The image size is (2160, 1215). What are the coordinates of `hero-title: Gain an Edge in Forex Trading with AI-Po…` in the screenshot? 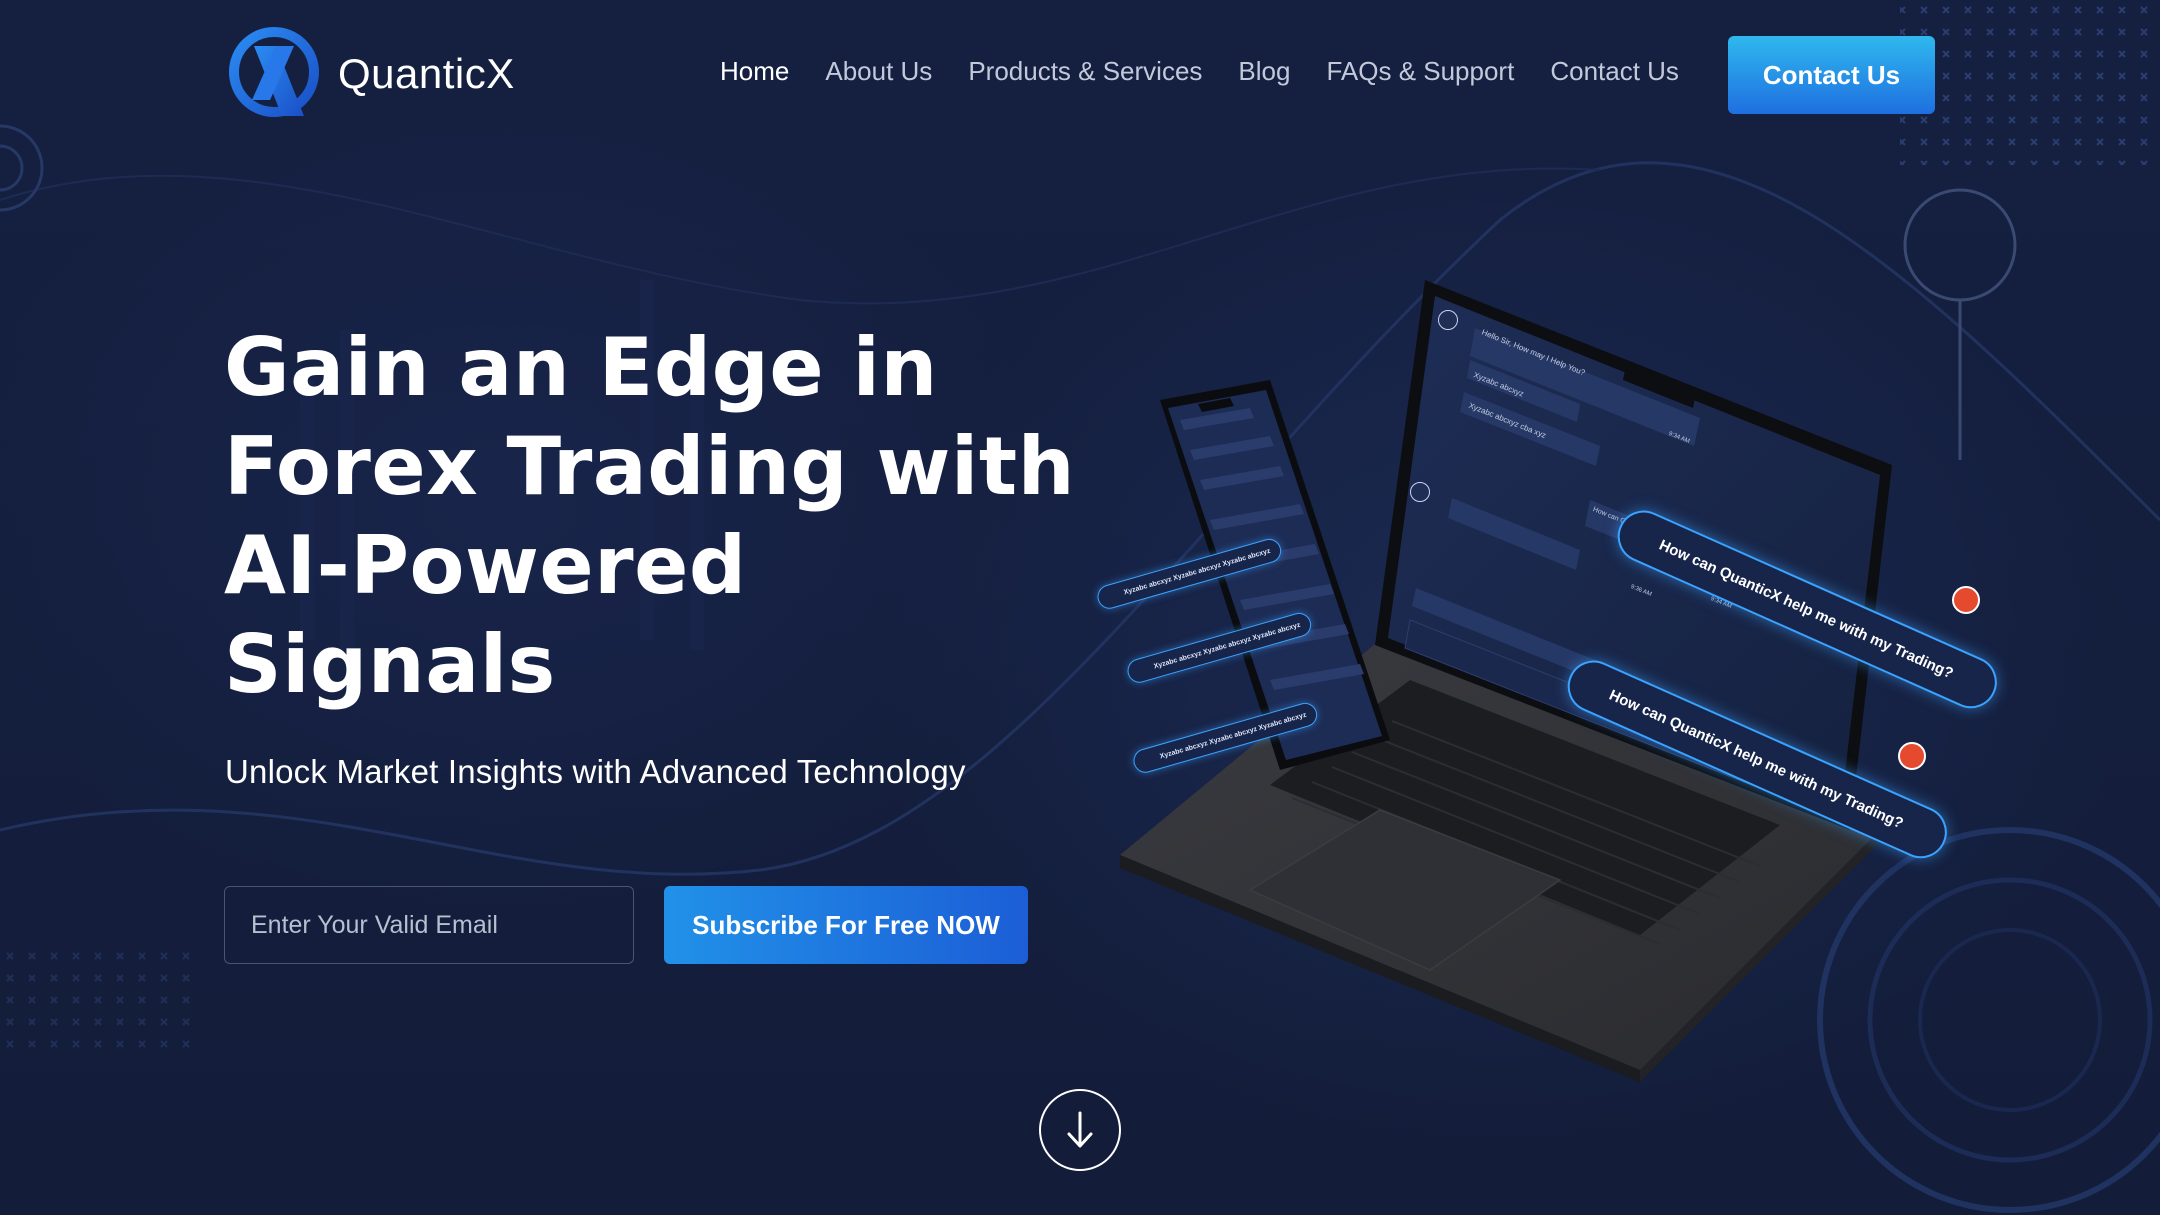 It's located at (664, 516).